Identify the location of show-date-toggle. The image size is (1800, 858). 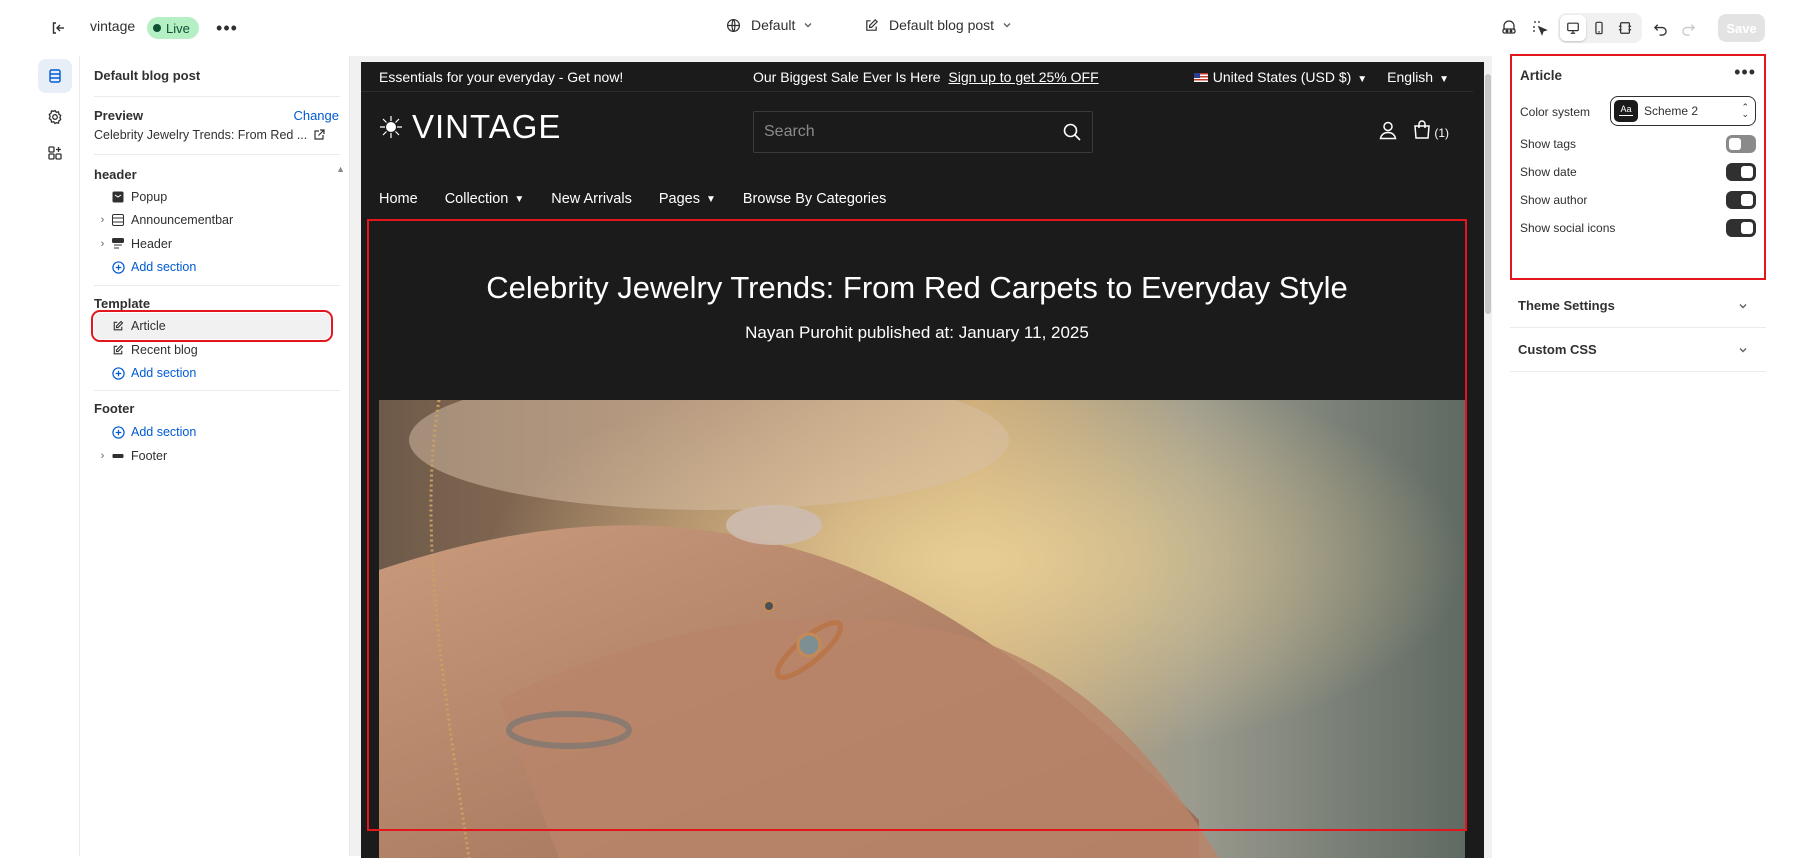
(1741, 172).